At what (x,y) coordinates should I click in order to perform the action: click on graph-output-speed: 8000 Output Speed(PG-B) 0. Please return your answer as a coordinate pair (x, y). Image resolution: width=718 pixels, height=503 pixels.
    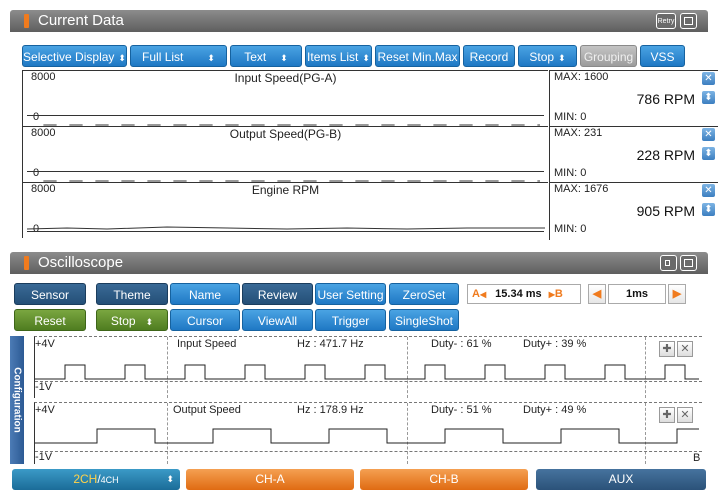
    Looking at the image, I should click on (285, 154).